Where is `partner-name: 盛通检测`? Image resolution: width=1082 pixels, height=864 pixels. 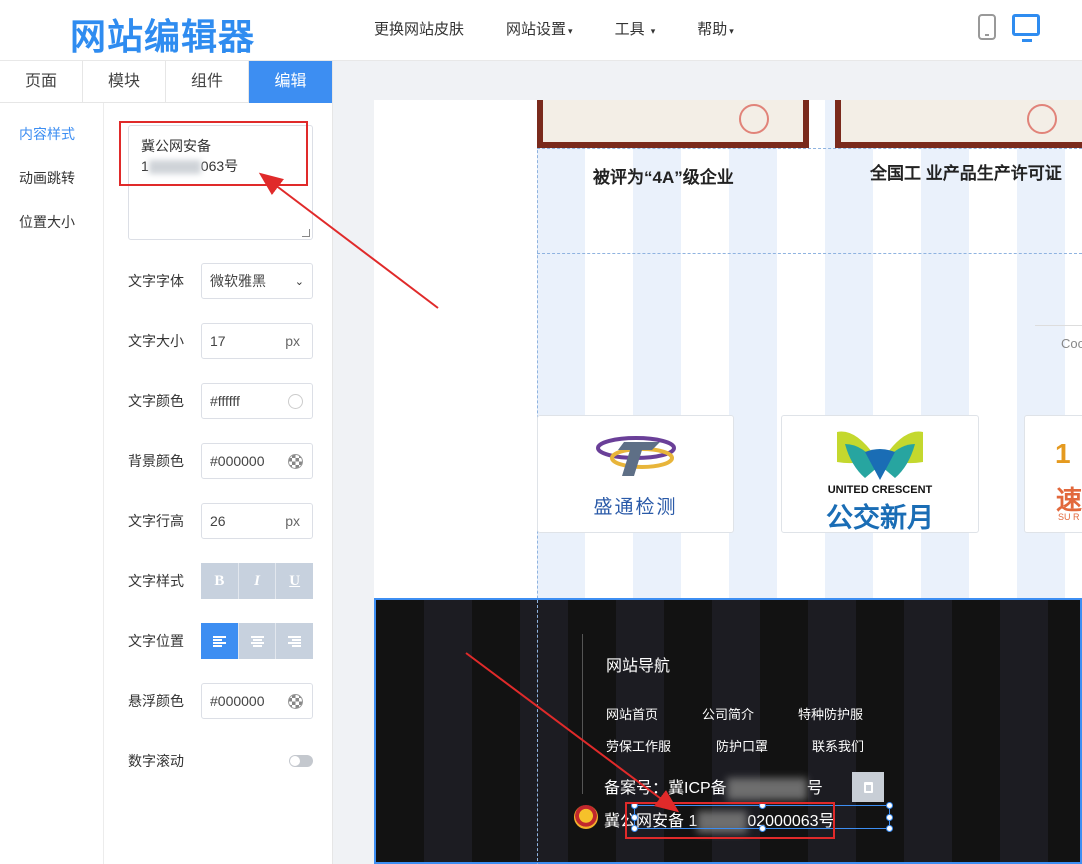 partner-name: 盛通检测 is located at coordinates (635, 507).